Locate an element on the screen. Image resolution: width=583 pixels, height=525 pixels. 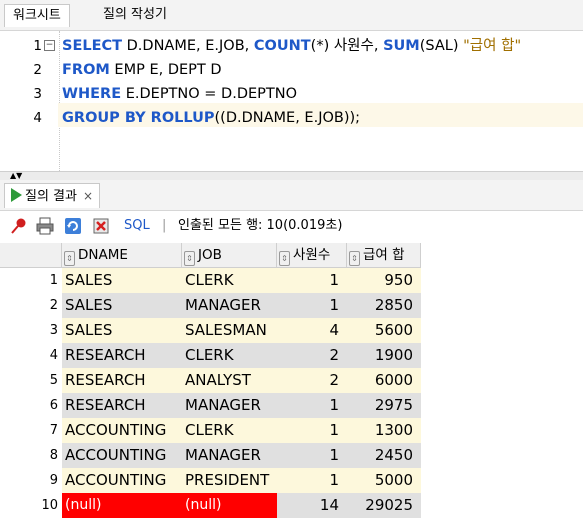
table-row: 10 (null) (null) 14 29025 is located at coordinates (210, 505).